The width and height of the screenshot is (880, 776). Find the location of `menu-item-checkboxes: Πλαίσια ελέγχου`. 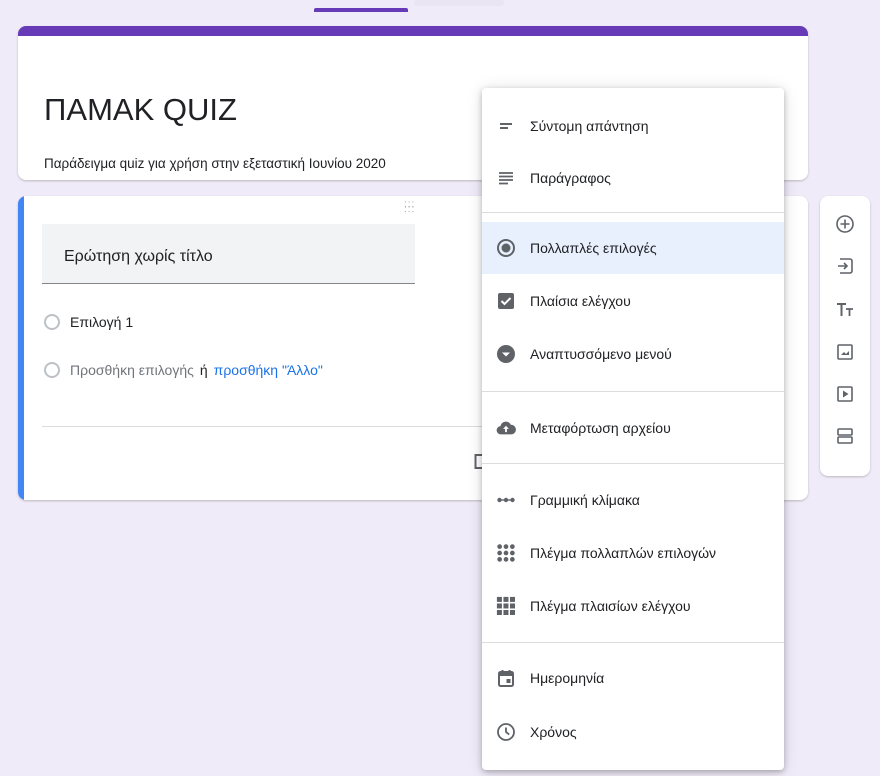

menu-item-checkboxes: Πλαίσια ελέγχου is located at coordinates (633, 301).